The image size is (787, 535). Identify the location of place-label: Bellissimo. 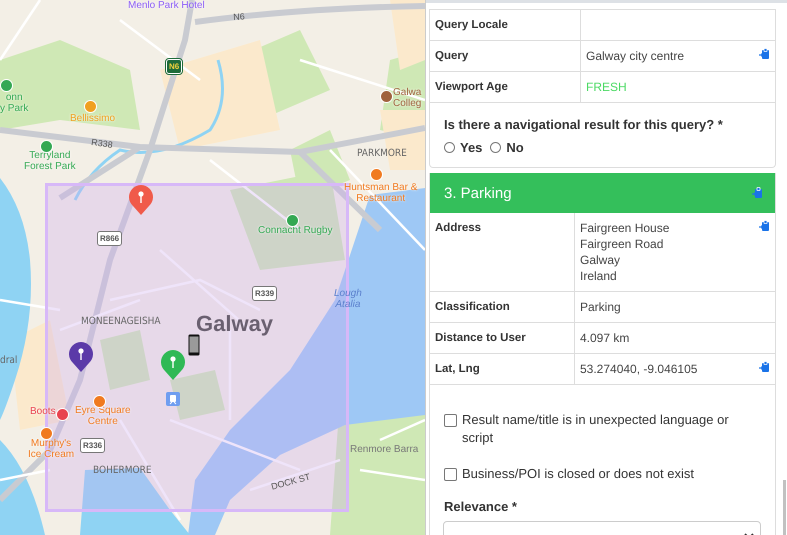
(93, 118).